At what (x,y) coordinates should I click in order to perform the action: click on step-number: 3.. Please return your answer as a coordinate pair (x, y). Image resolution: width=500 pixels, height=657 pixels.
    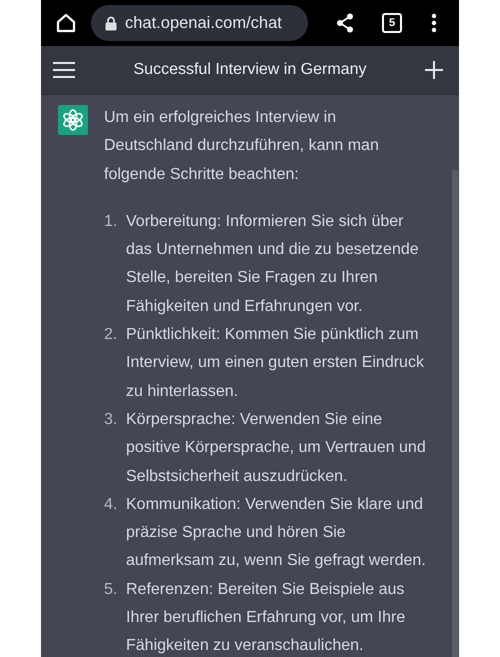
    Looking at the image, I should click on (111, 420).